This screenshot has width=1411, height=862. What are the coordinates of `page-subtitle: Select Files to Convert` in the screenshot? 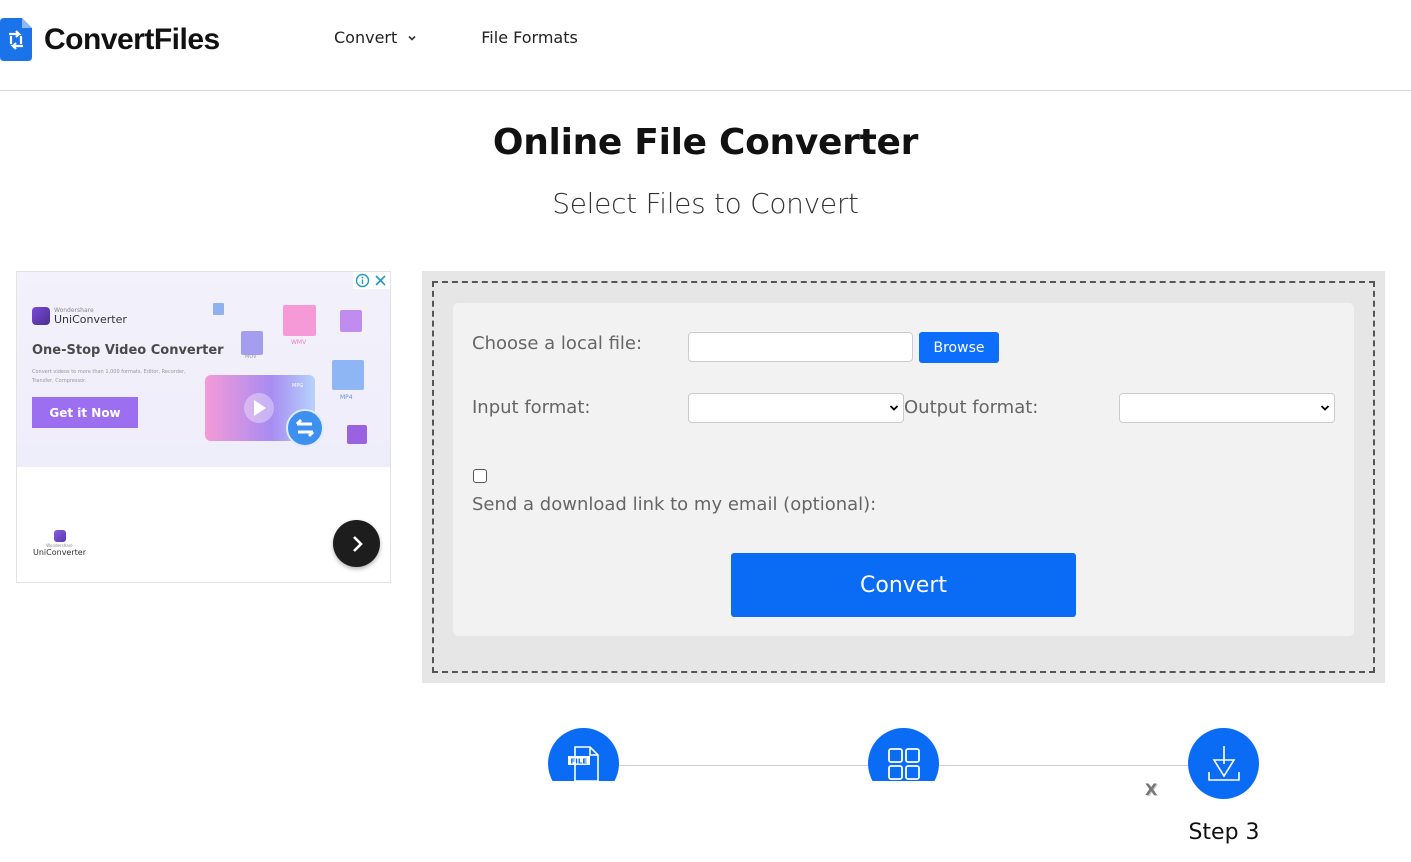 It's located at (705, 203).